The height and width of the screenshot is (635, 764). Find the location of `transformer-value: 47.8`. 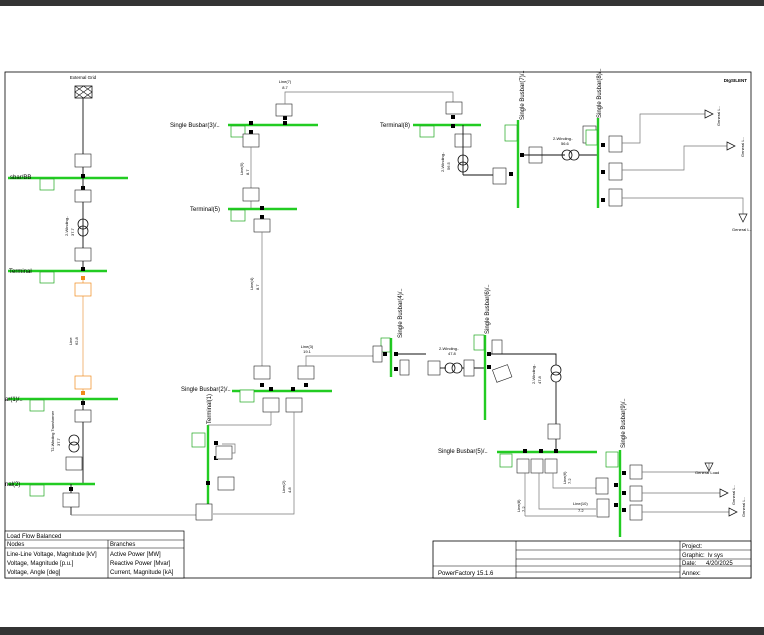

transformer-value: 47.8 is located at coordinates (452, 353).